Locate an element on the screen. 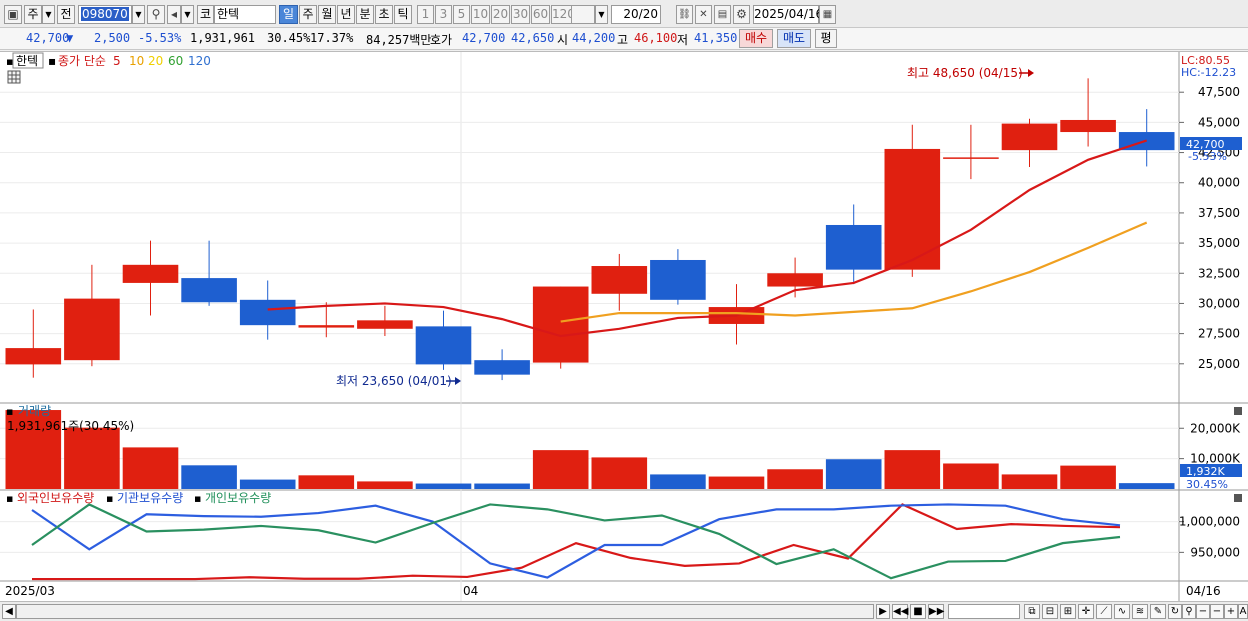 The height and width of the screenshot is (621, 1248). zoom-icon: ⚲ is located at coordinates (1189, 611).